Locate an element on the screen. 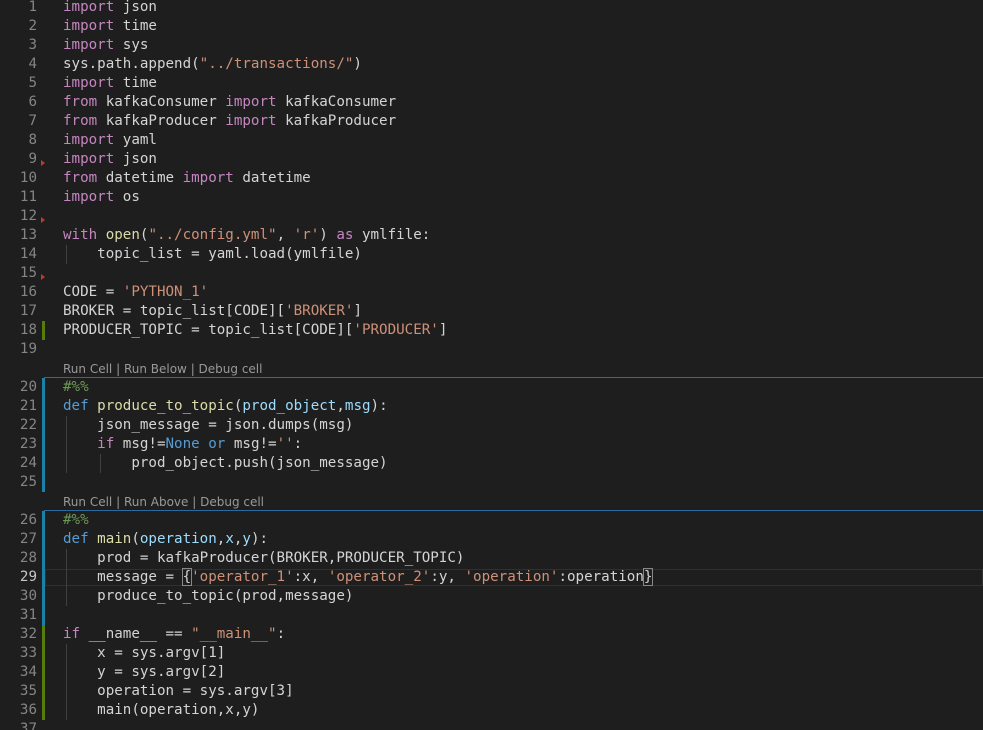  code-line: 22 json_message = json.dumps(msg) is located at coordinates (491, 425).